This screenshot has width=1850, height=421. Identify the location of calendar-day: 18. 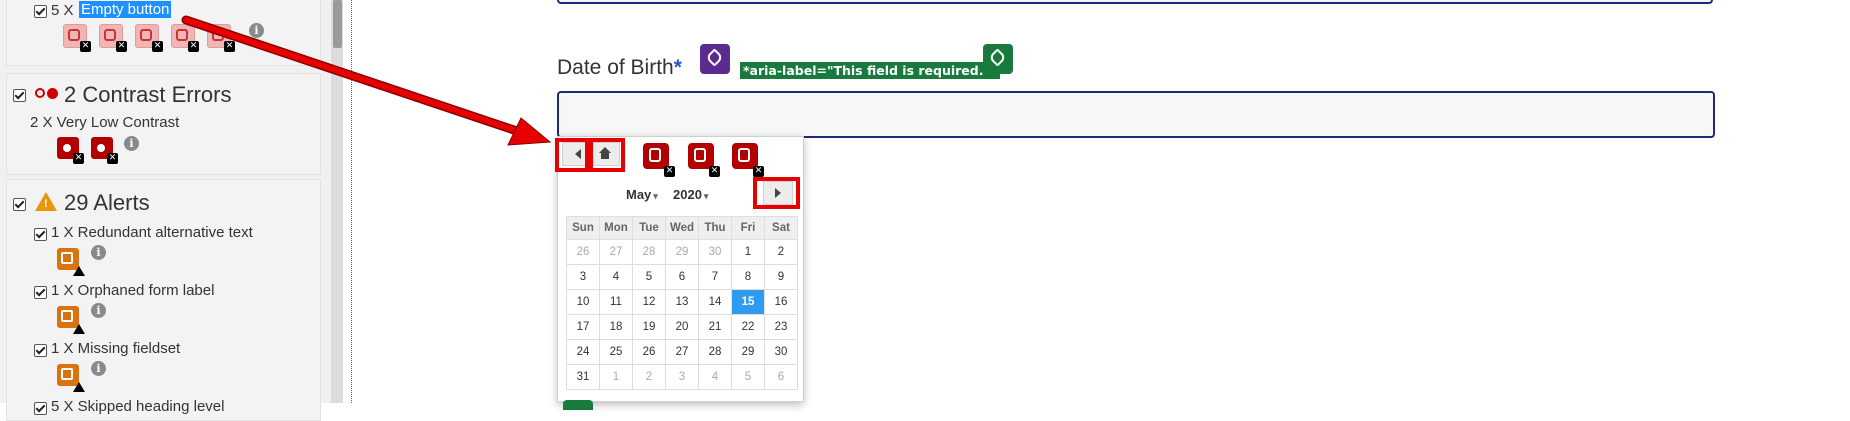
(616, 327).